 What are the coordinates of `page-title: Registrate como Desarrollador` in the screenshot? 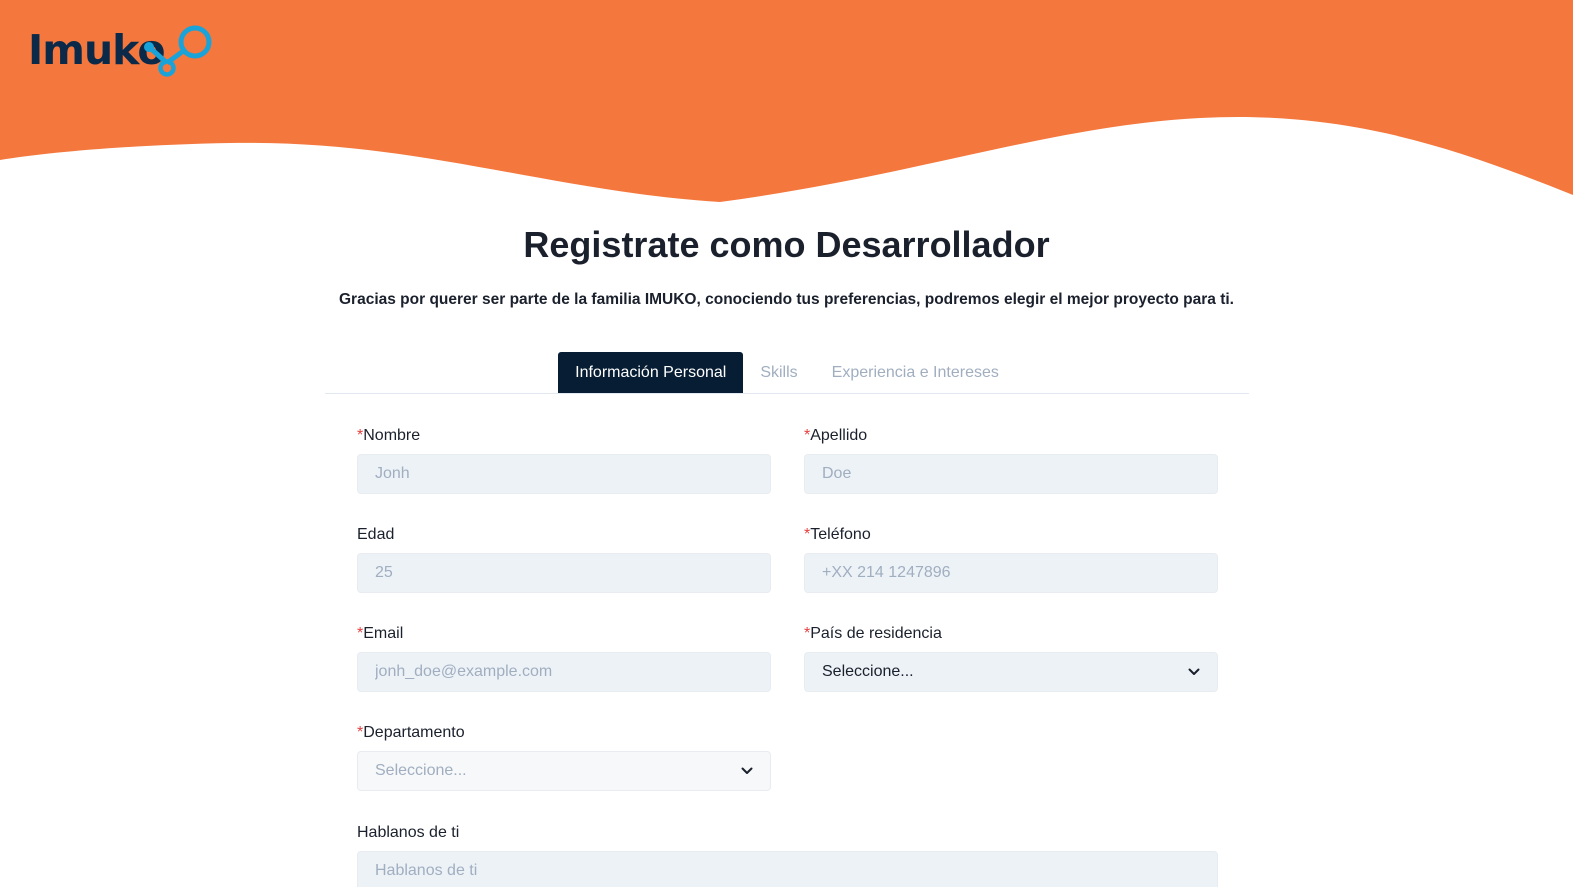 It's located at (786, 244).